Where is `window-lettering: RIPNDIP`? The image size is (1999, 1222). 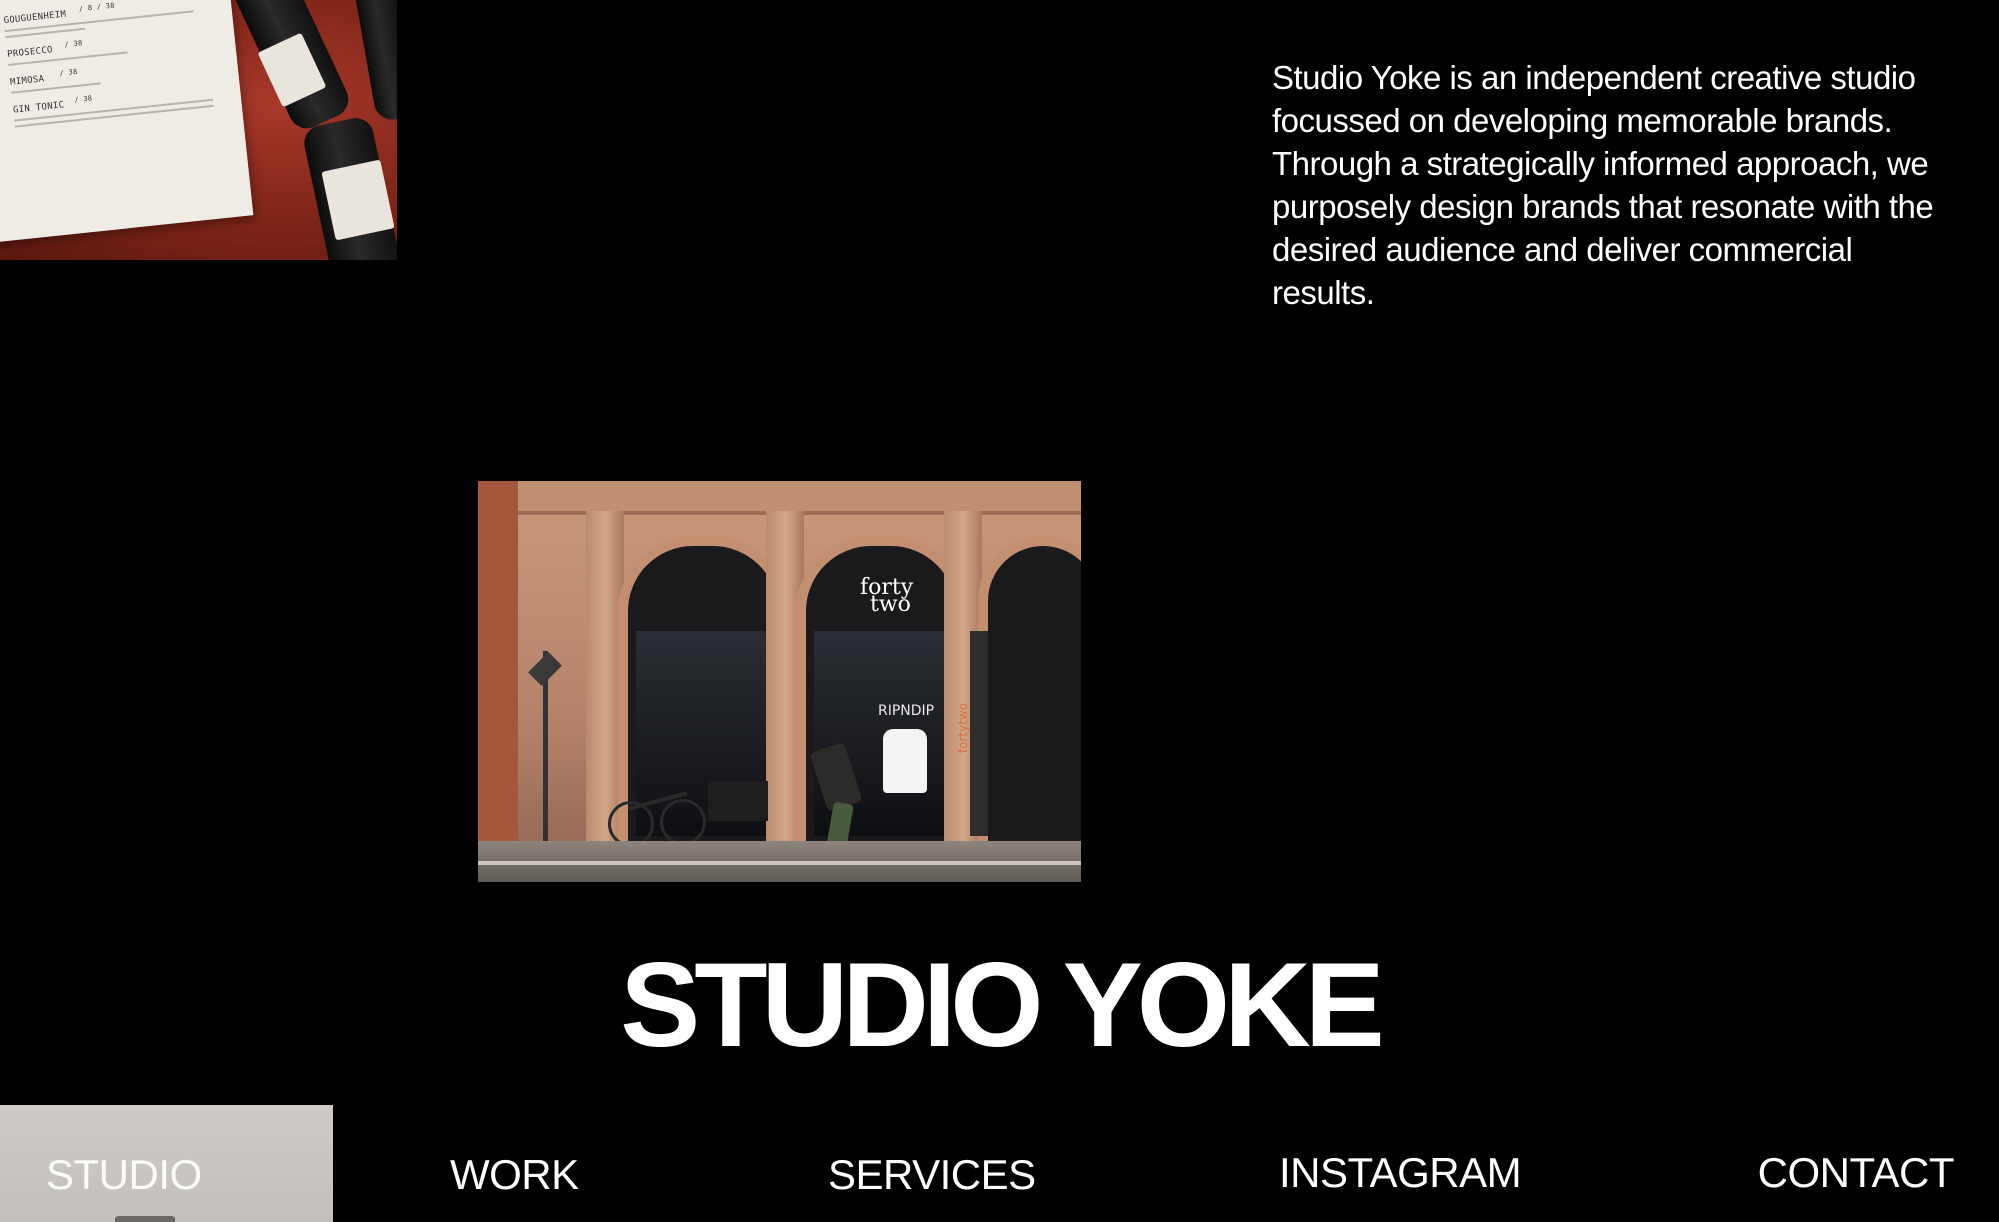
window-lettering: RIPNDIP is located at coordinates (906, 711).